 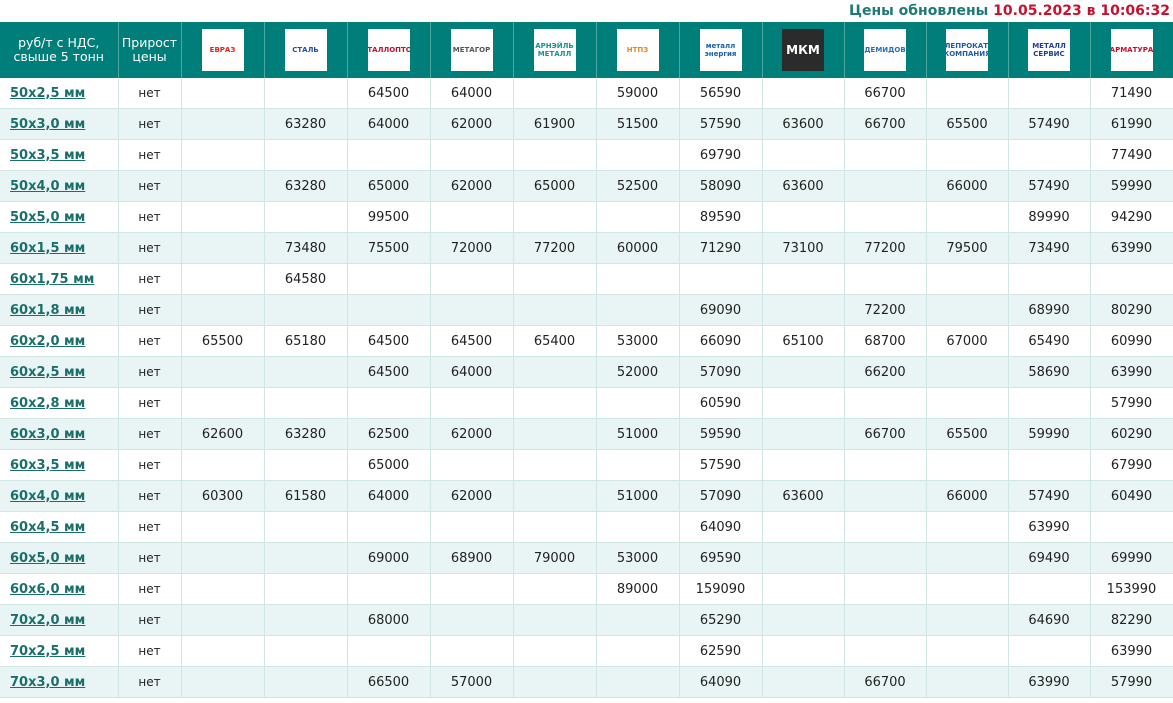 I want to click on size-link: 60х5,0 мм, so click(x=47, y=558).